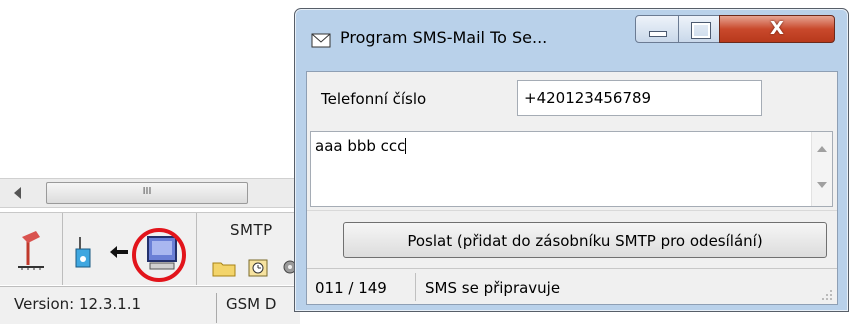 The image size is (853, 324). Describe the element at coordinates (571, 169) in the screenshot. I see `message-textarea: aaa bbb ccc` at that location.